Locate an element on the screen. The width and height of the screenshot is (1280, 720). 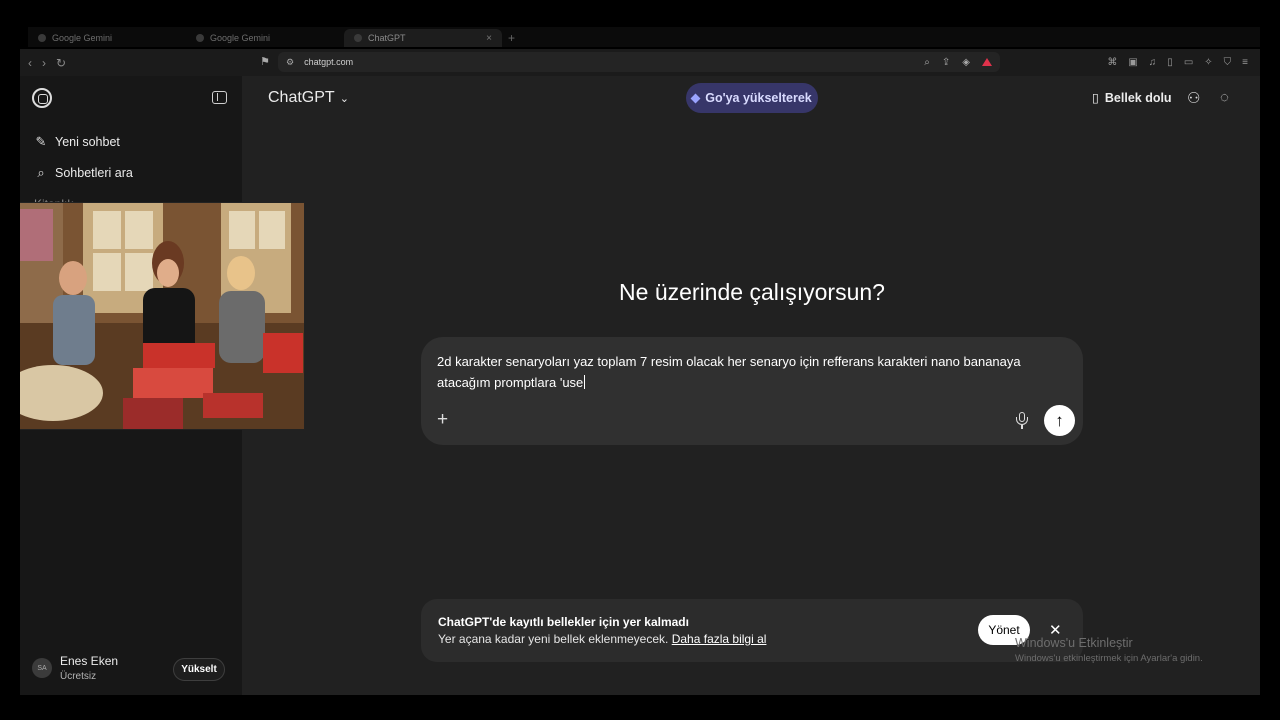
chevron-down-icon: ⌄ is located at coordinates (344, 98).